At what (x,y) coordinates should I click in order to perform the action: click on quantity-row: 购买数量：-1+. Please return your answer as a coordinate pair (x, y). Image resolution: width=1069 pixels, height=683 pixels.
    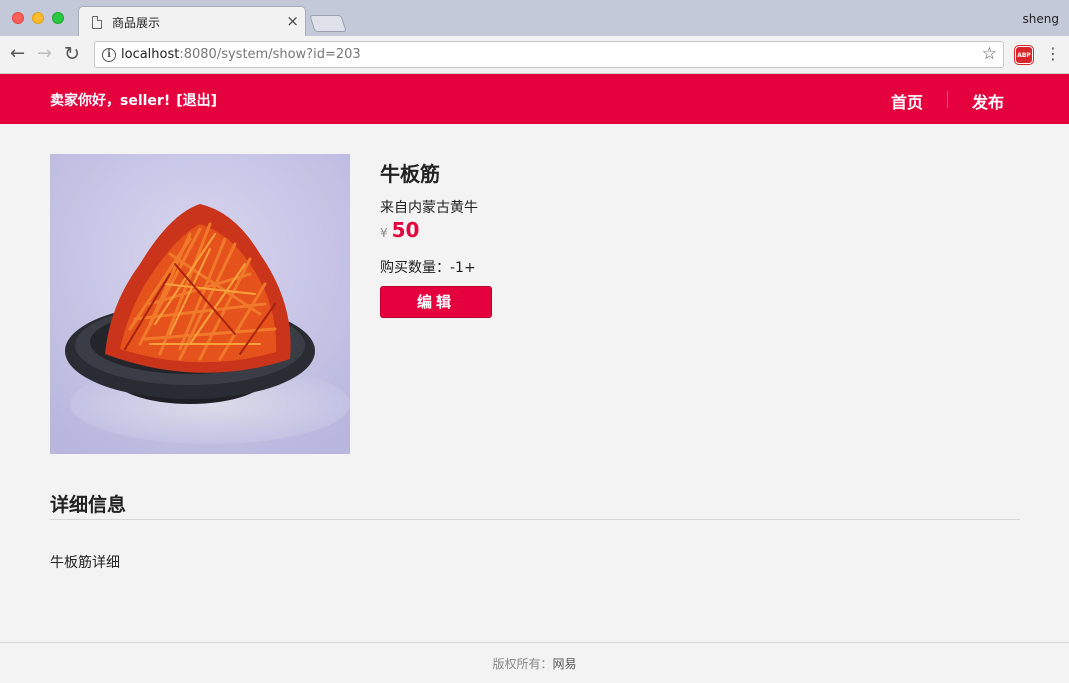
    Looking at the image, I should click on (428, 267).